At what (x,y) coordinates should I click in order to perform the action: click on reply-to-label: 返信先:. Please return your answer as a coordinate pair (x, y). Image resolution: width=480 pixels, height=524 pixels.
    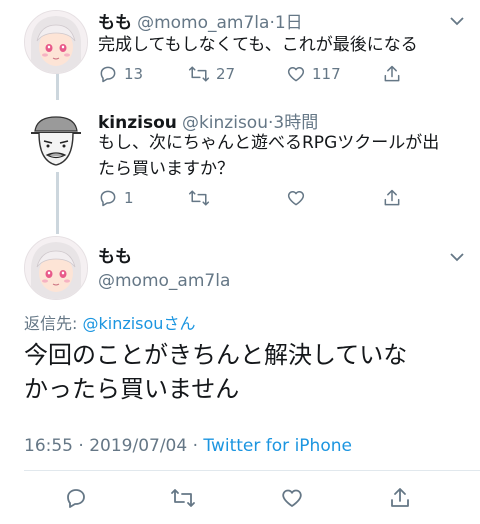
    Looking at the image, I should click on (53, 323).